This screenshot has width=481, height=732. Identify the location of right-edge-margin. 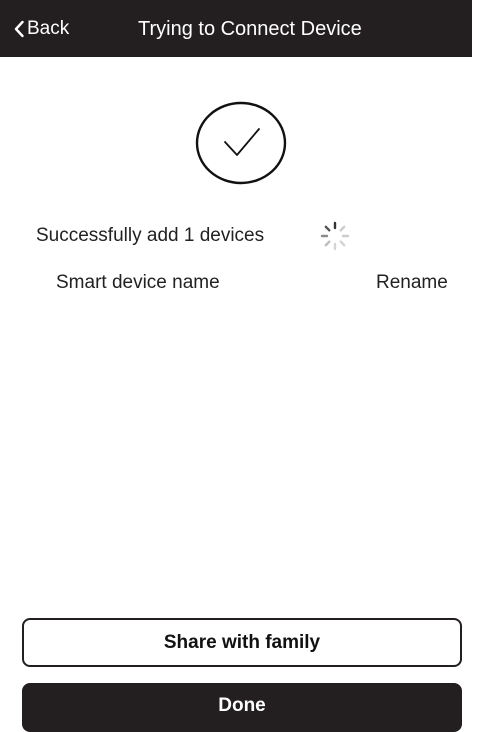
(478, 363).